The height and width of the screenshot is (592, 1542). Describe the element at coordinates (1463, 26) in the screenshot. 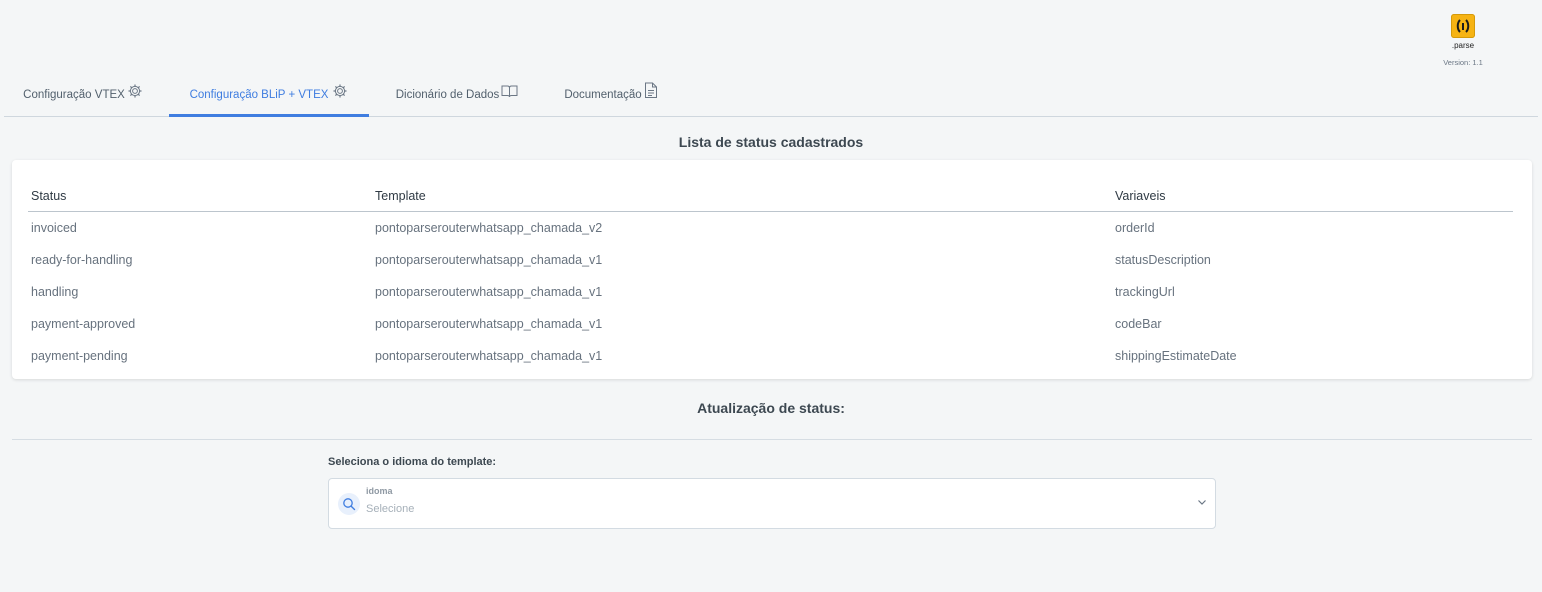

I see `parse-logo-icon` at that location.